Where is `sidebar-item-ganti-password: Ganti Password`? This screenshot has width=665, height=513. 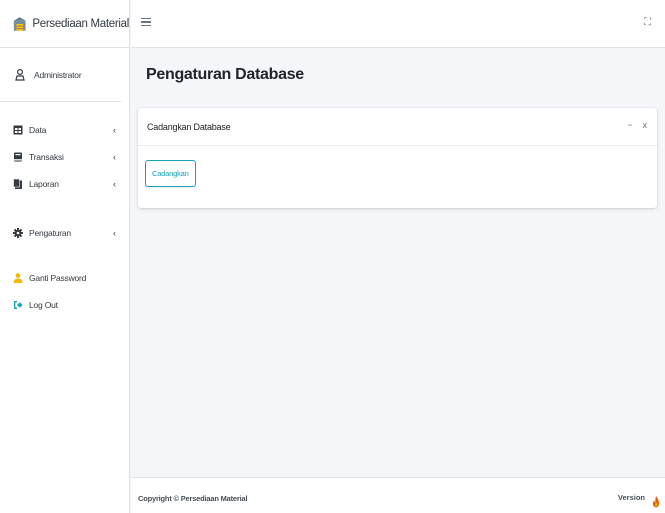
sidebar-item-ganti-password: Ganti Password is located at coordinates (64, 277).